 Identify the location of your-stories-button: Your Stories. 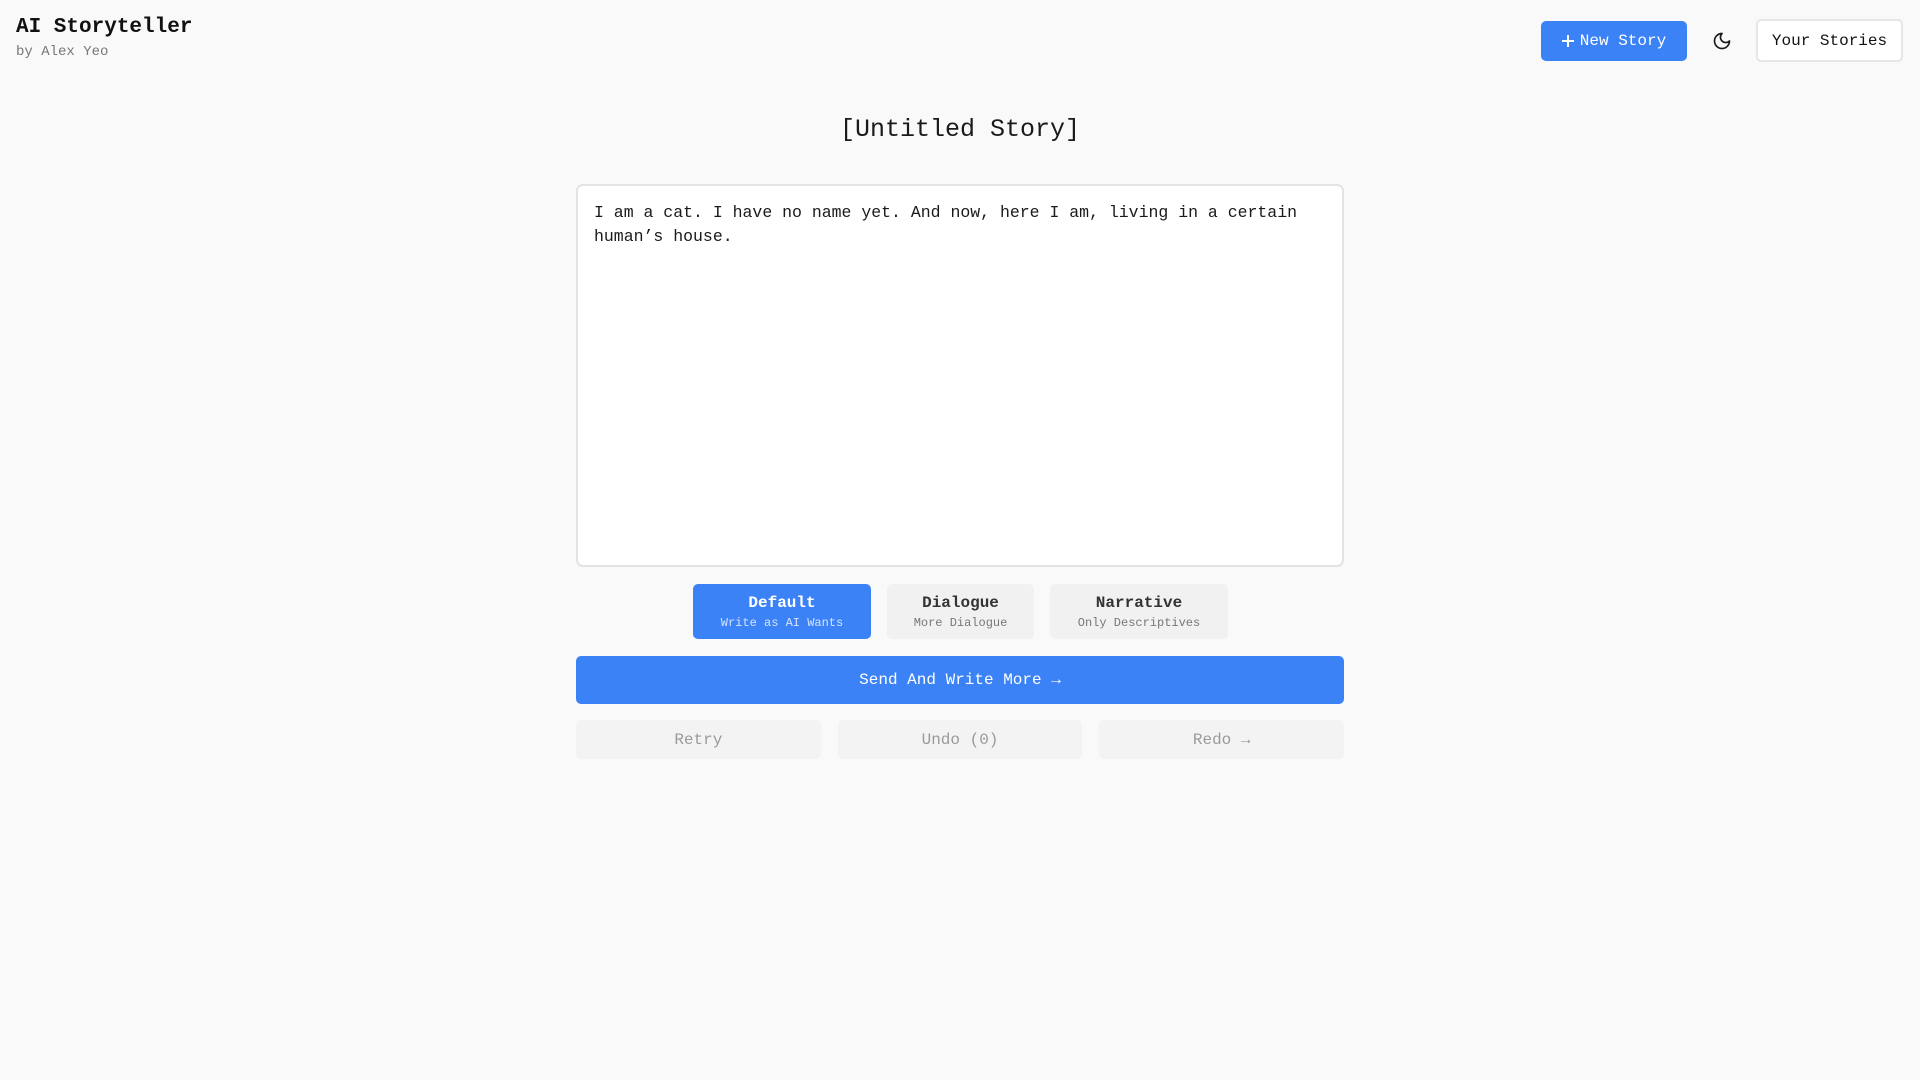
(1829, 40).